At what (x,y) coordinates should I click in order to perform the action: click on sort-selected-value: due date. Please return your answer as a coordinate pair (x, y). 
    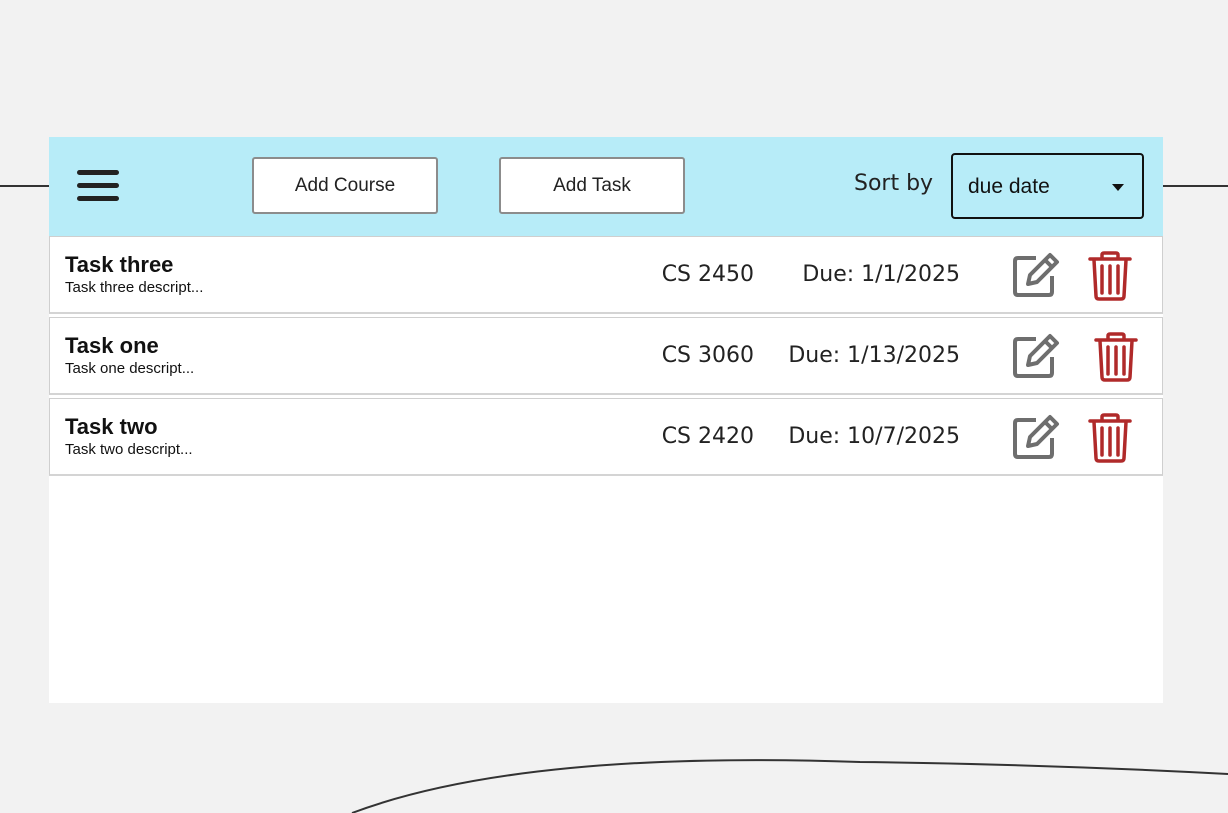
    Looking at the image, I should click on (1009, 186).